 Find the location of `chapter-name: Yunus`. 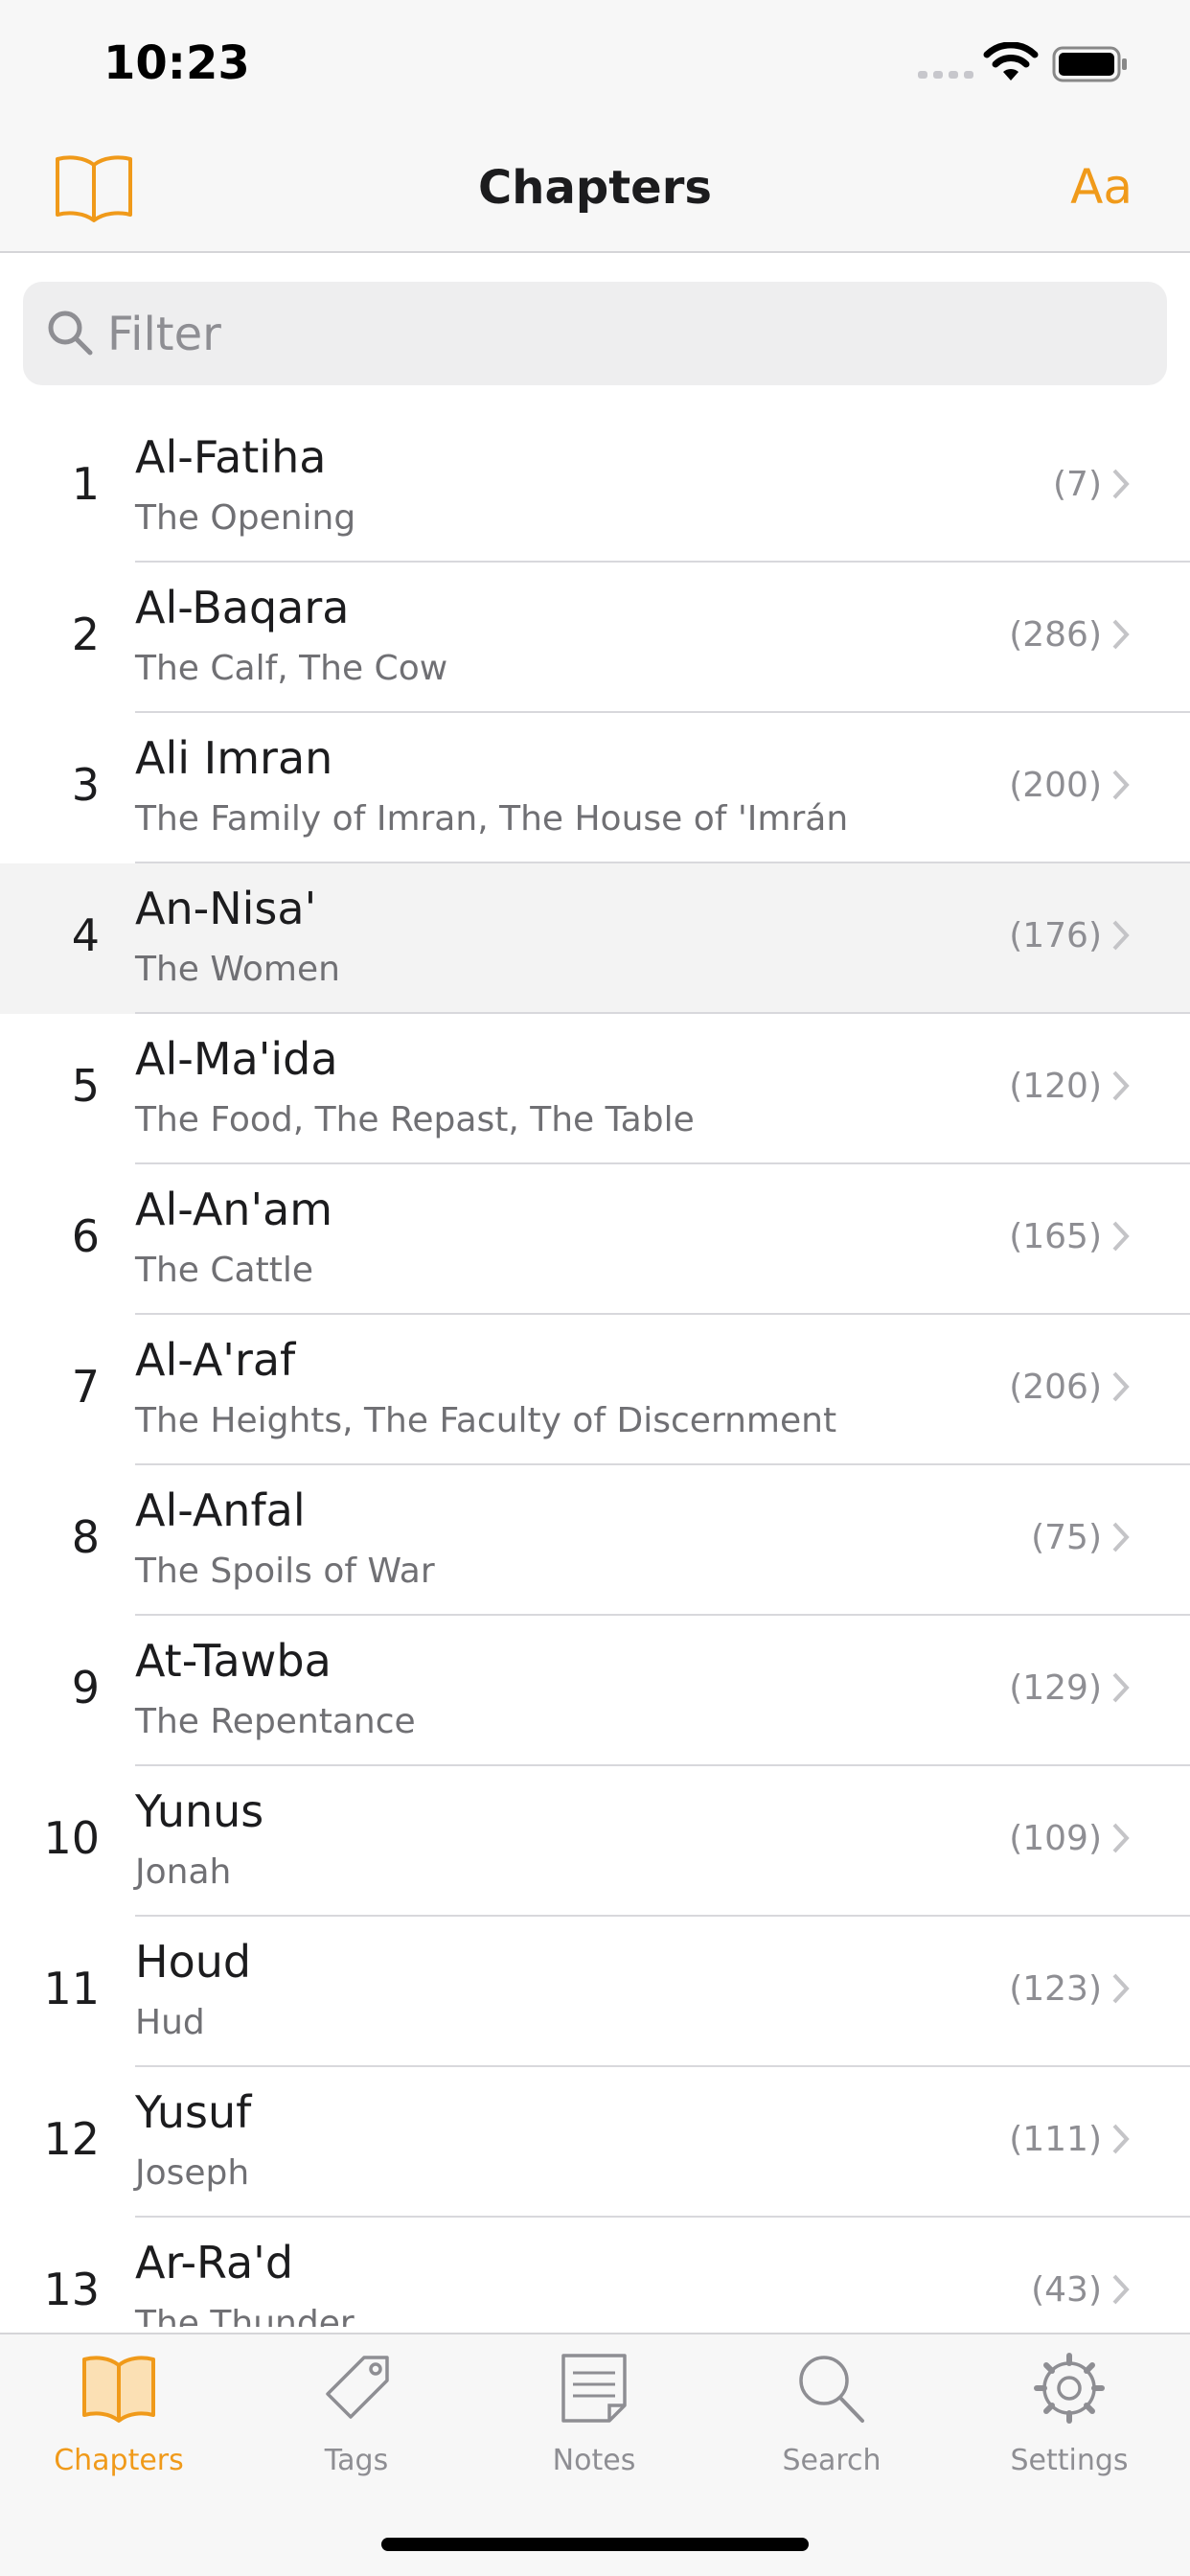

chapter-name: Yunus is located at coordinates (199, 1811).